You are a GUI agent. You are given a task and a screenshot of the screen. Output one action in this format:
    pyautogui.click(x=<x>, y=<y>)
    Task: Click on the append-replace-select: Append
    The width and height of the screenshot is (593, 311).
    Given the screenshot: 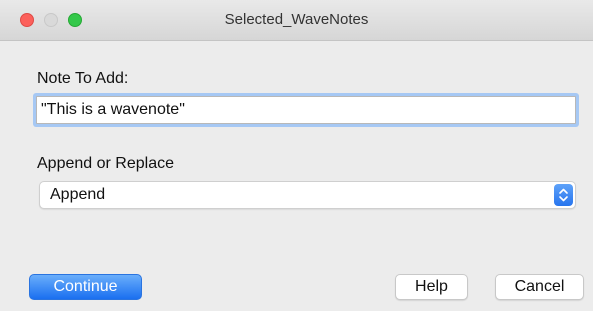 What is the action you would take?
    pyautogui.click(x=307, y=195)
    